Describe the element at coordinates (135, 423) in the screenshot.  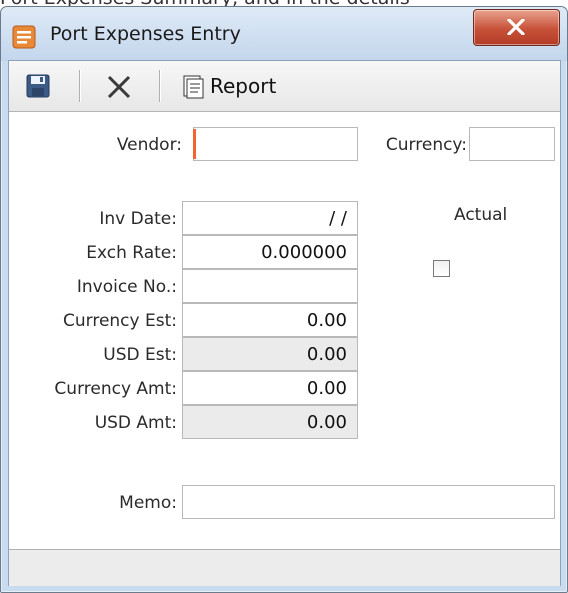
I see `usd-amt-label: USD Amt:` at that location.